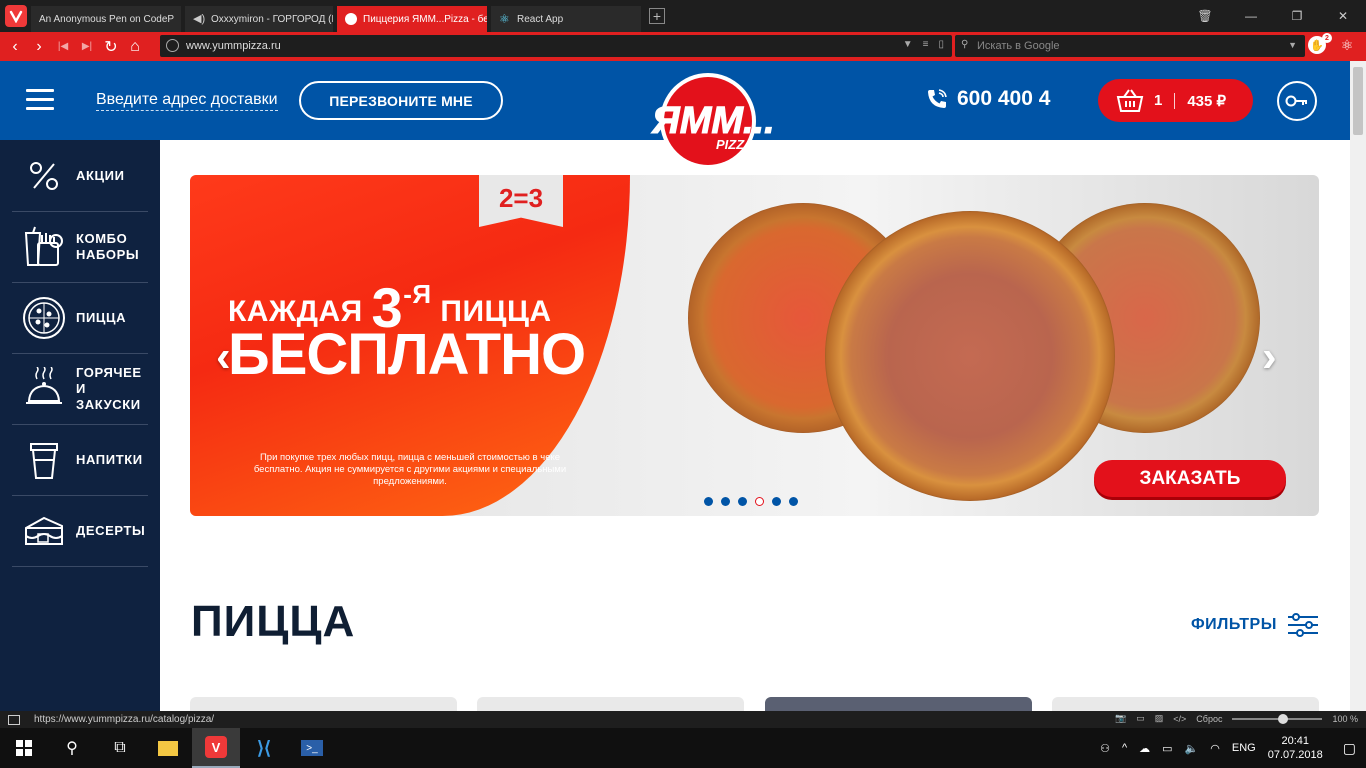 This screenshot has width=1366, height=768. Describe the element at coordinates (1295, 748) in the screenshot. I see `clock: 20:41 07.07.2018` at that location.